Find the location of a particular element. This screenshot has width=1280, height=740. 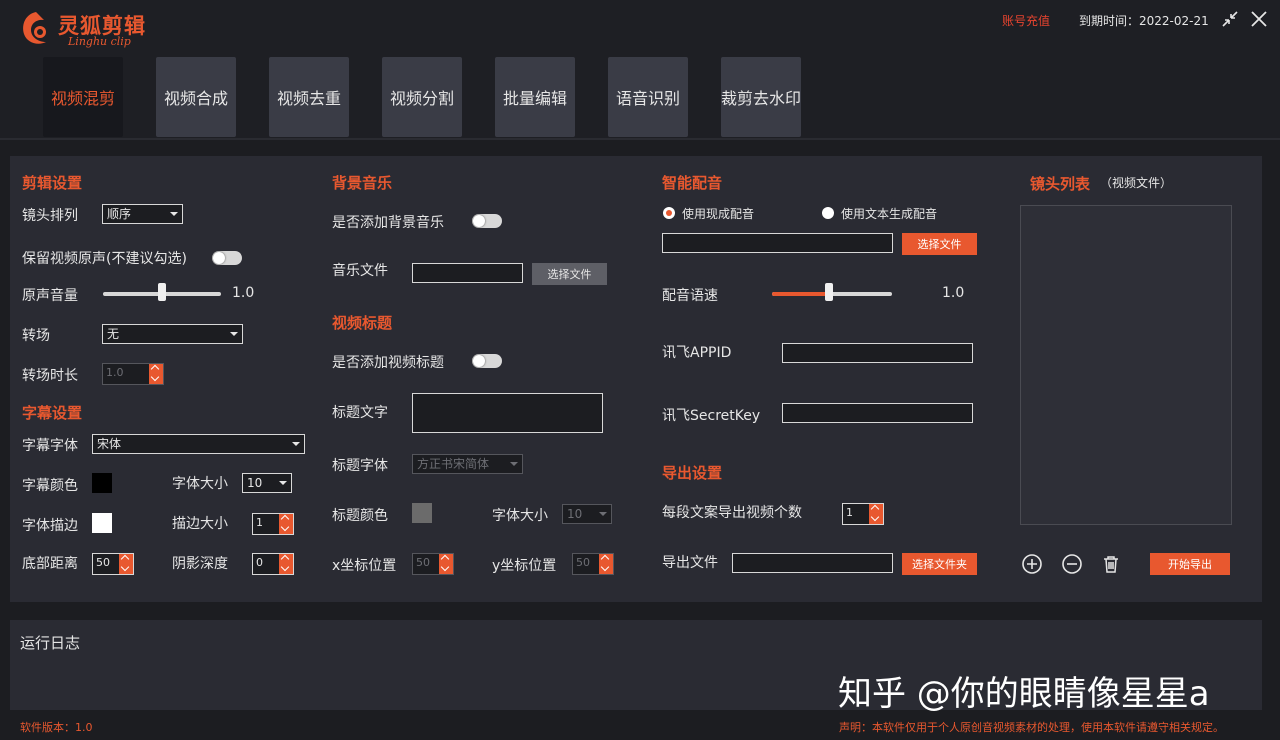

secret-input is located at coordinates (877, 413).